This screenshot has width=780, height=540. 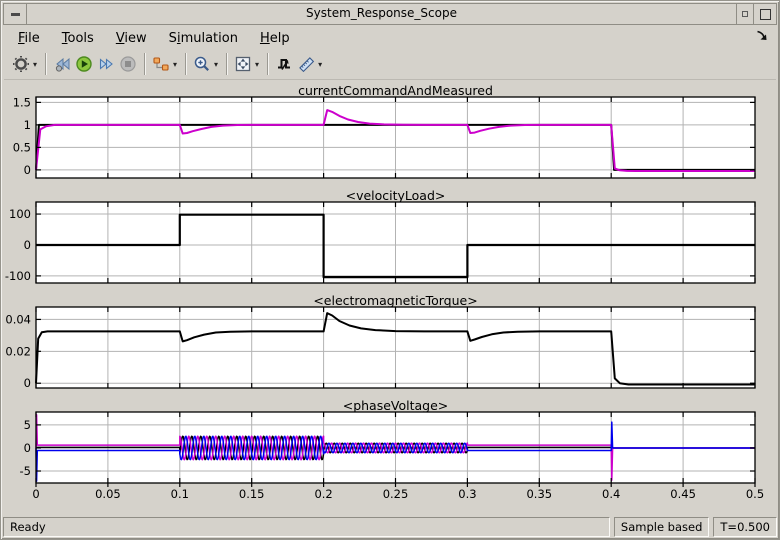 I want to click on menu-view: View, so click(x=131, y=38).